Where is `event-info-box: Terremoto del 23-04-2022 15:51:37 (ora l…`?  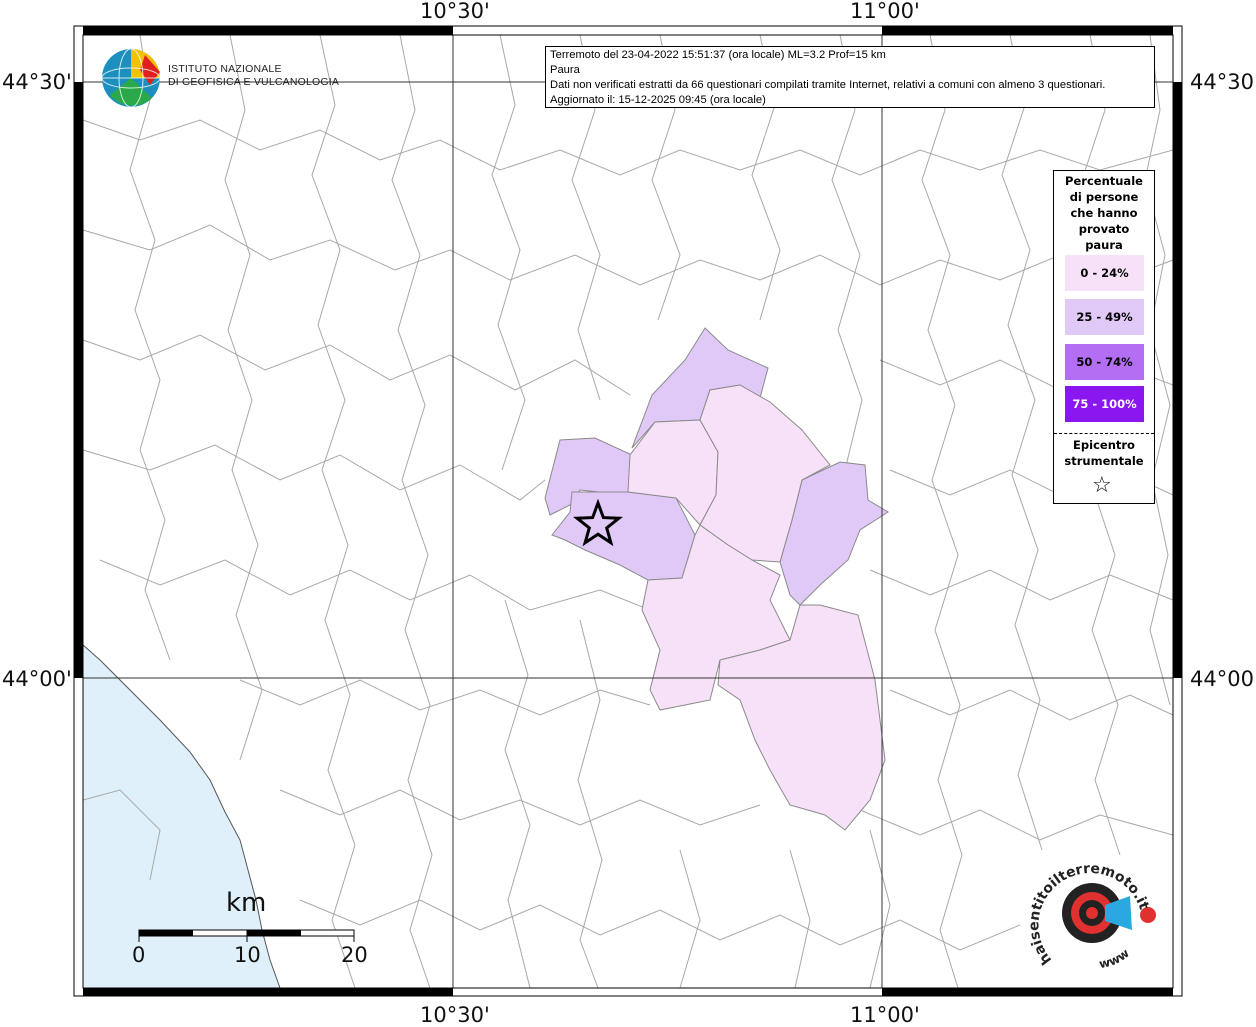 event-info-box: Terremoto del 23-04-2022 15:51:37 (ora l… is located at coordinates (850, 77).